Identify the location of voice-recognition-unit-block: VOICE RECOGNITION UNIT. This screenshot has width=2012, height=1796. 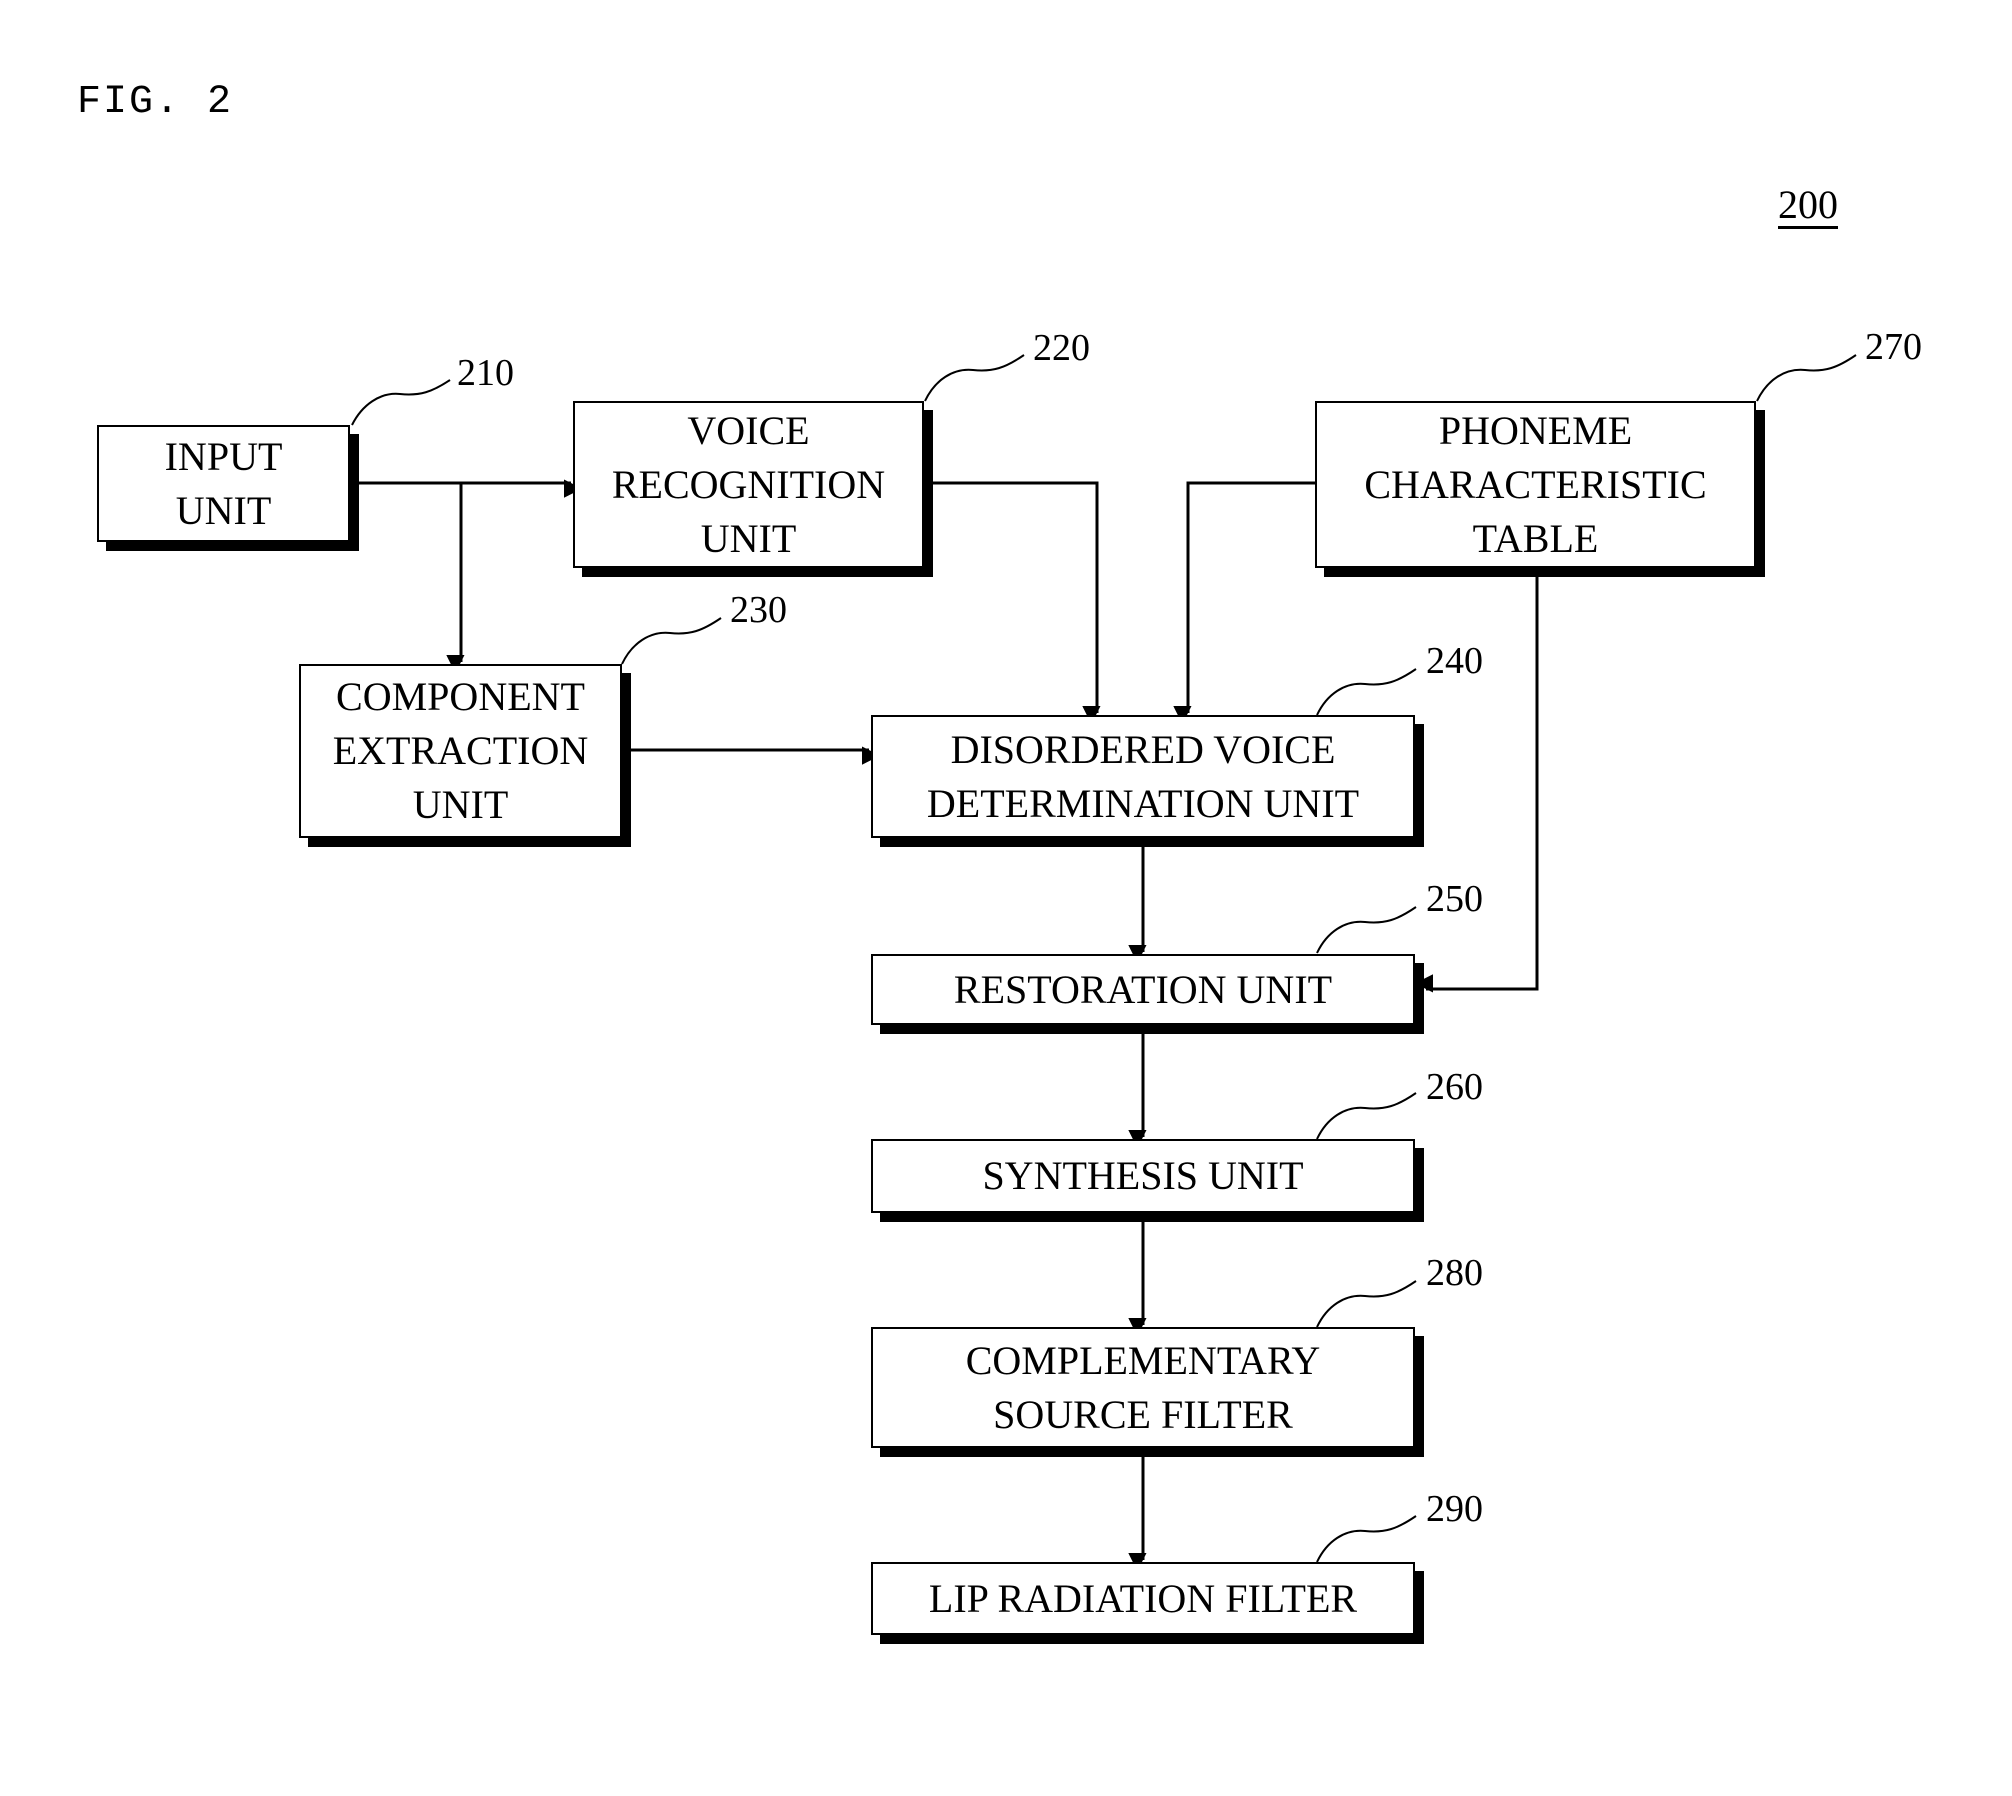
(748, 484).